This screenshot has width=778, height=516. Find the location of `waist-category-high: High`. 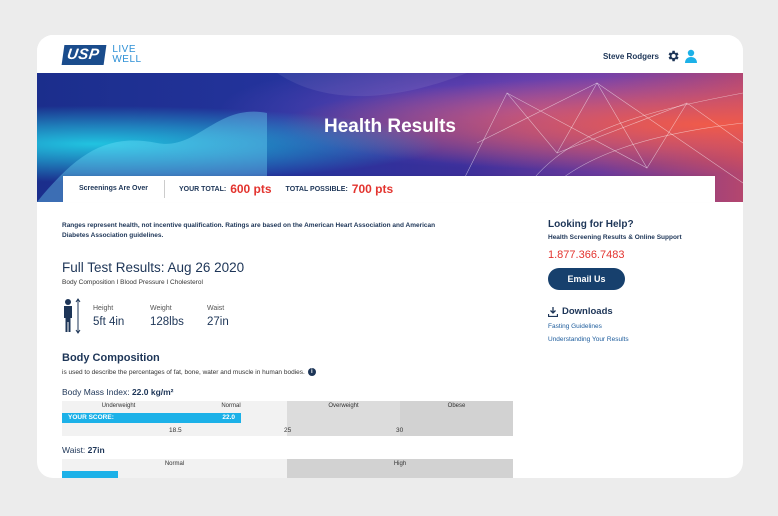

waist-category-high: High is located at coordinates (400, 468).